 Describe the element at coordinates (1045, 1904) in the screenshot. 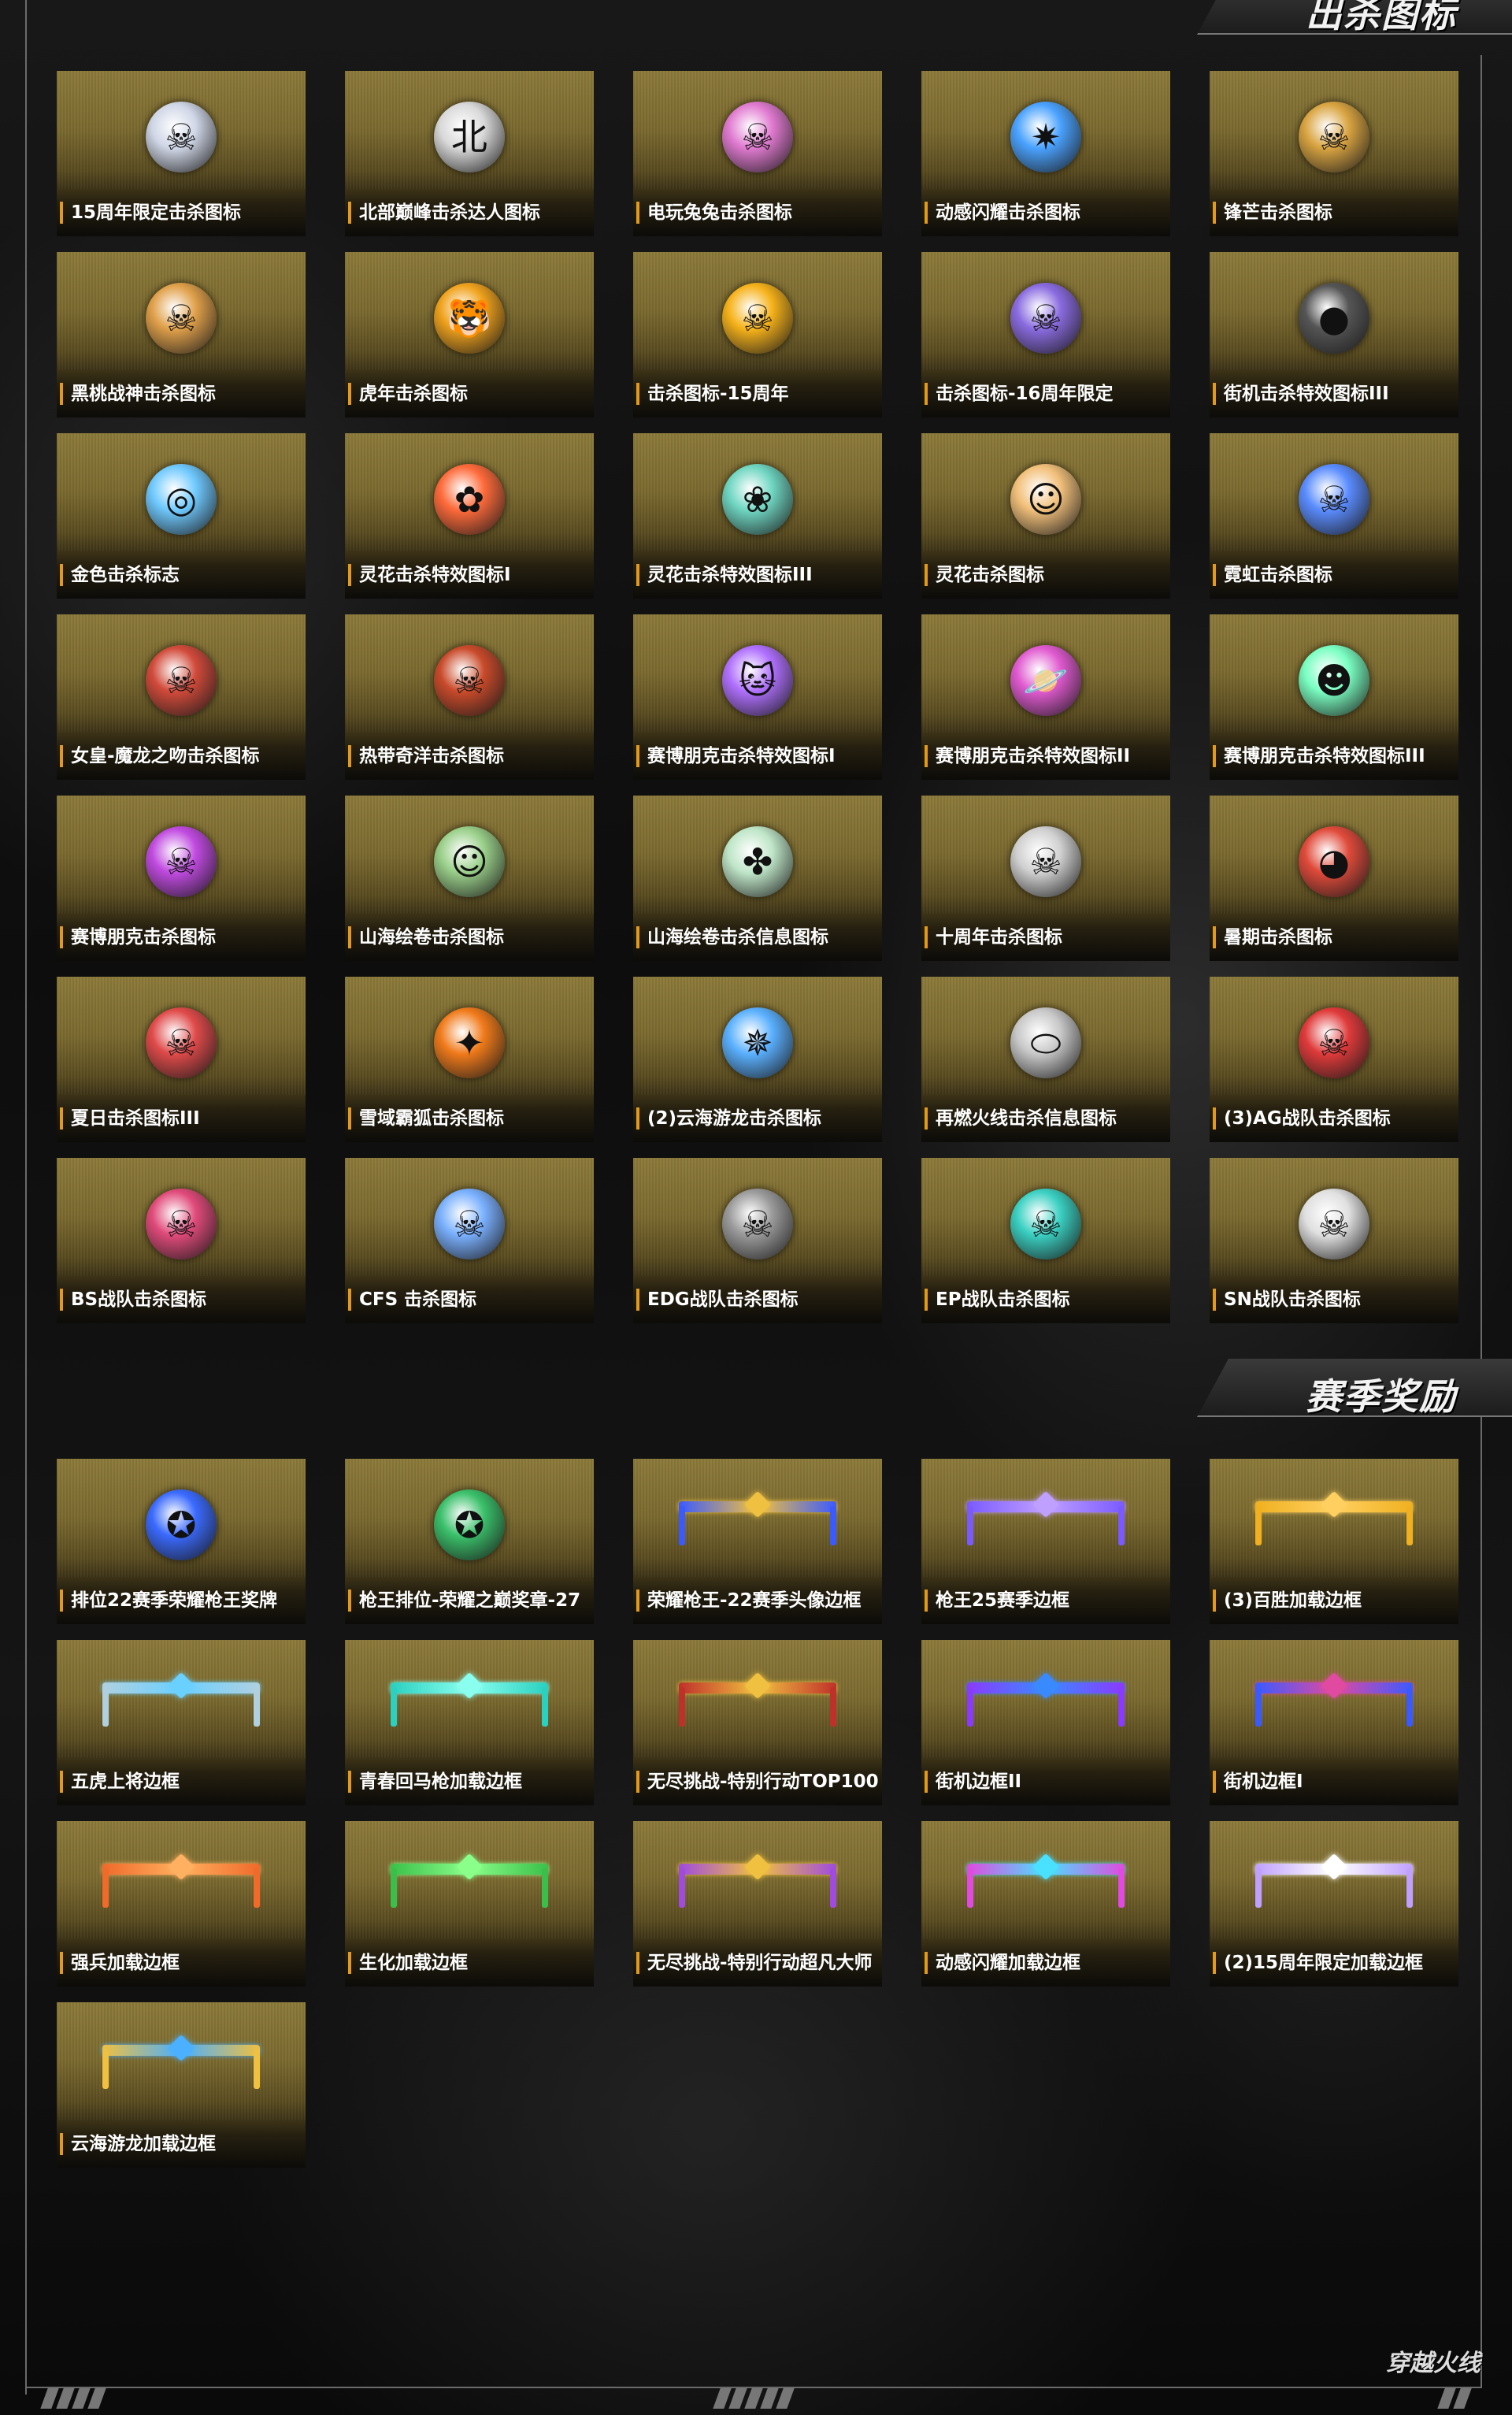

I see `reward-card: 动感闪耀加载边框` at that location.